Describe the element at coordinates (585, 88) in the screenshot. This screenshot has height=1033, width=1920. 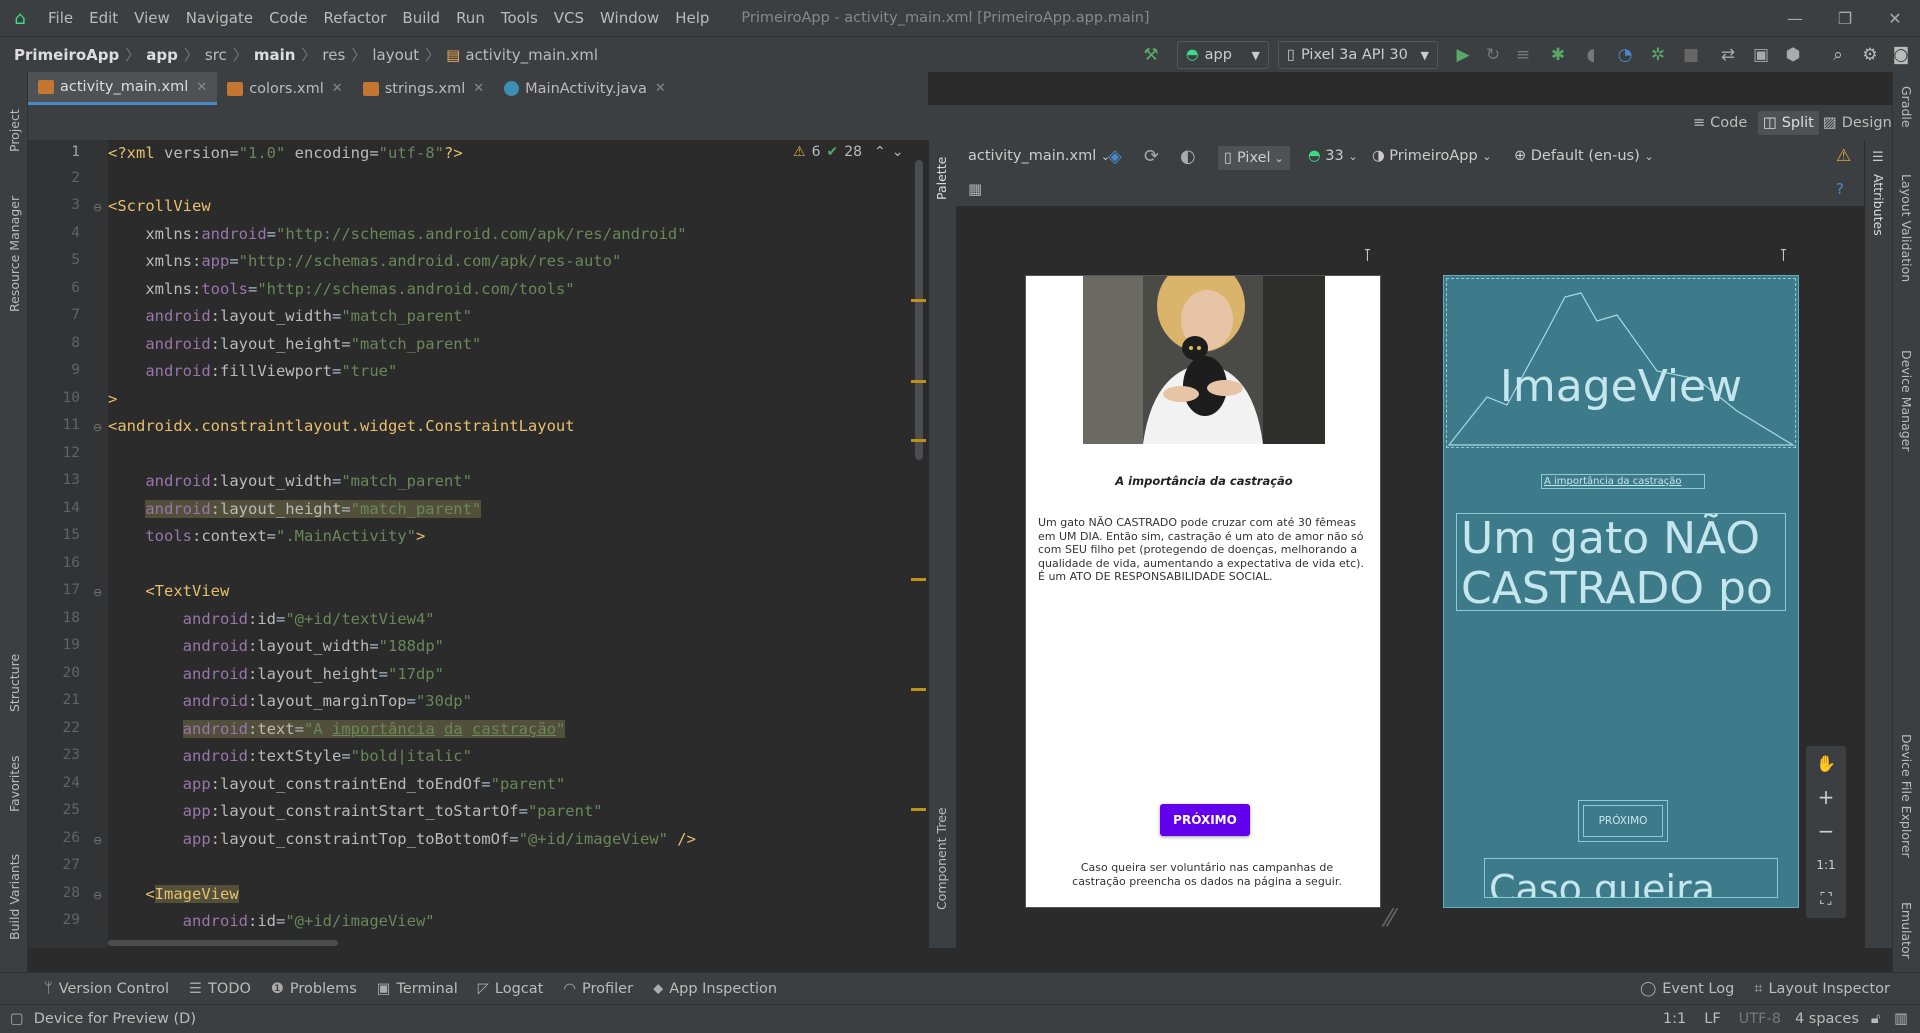
I see `tab-main-activity: MainActivity.java ✕` at that location.